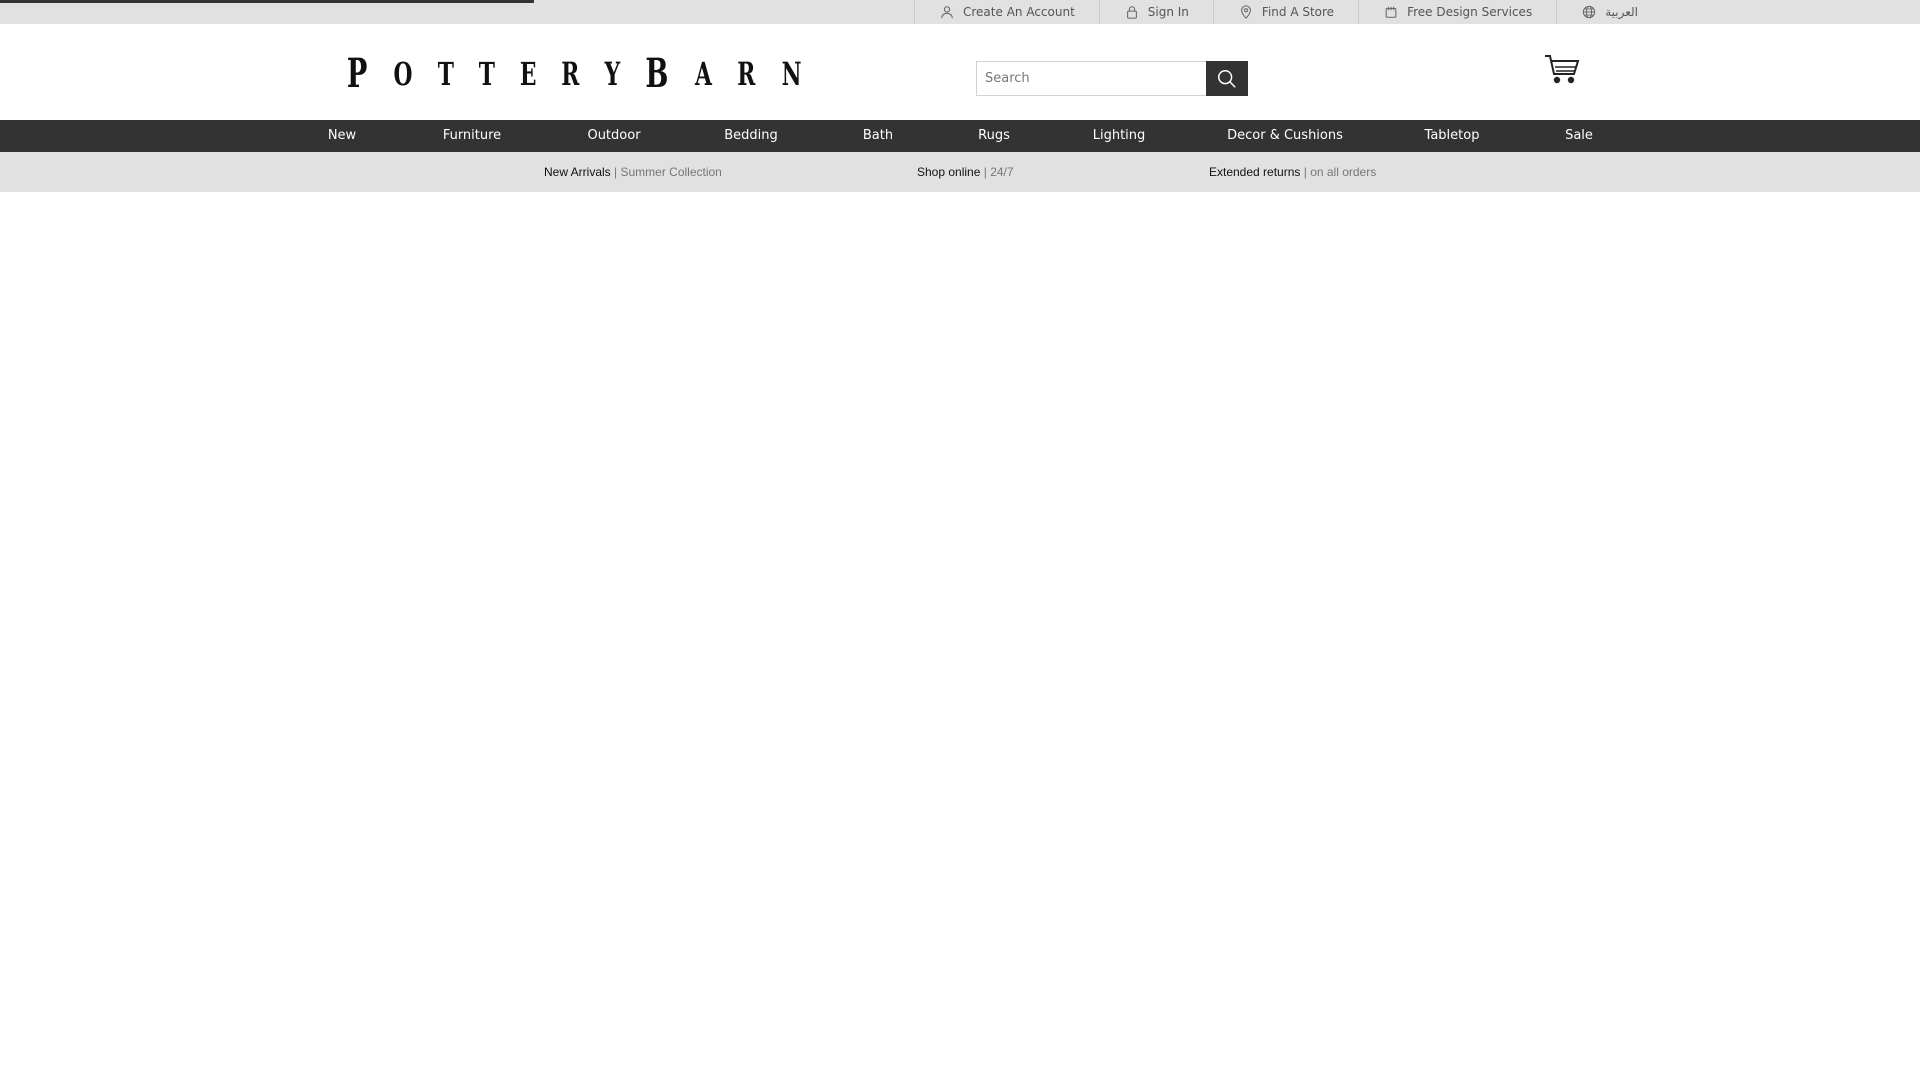 The height and width of the screenshot is (1080, 1920). I want to click on page-loading-progress-bar, so click(960, 1).